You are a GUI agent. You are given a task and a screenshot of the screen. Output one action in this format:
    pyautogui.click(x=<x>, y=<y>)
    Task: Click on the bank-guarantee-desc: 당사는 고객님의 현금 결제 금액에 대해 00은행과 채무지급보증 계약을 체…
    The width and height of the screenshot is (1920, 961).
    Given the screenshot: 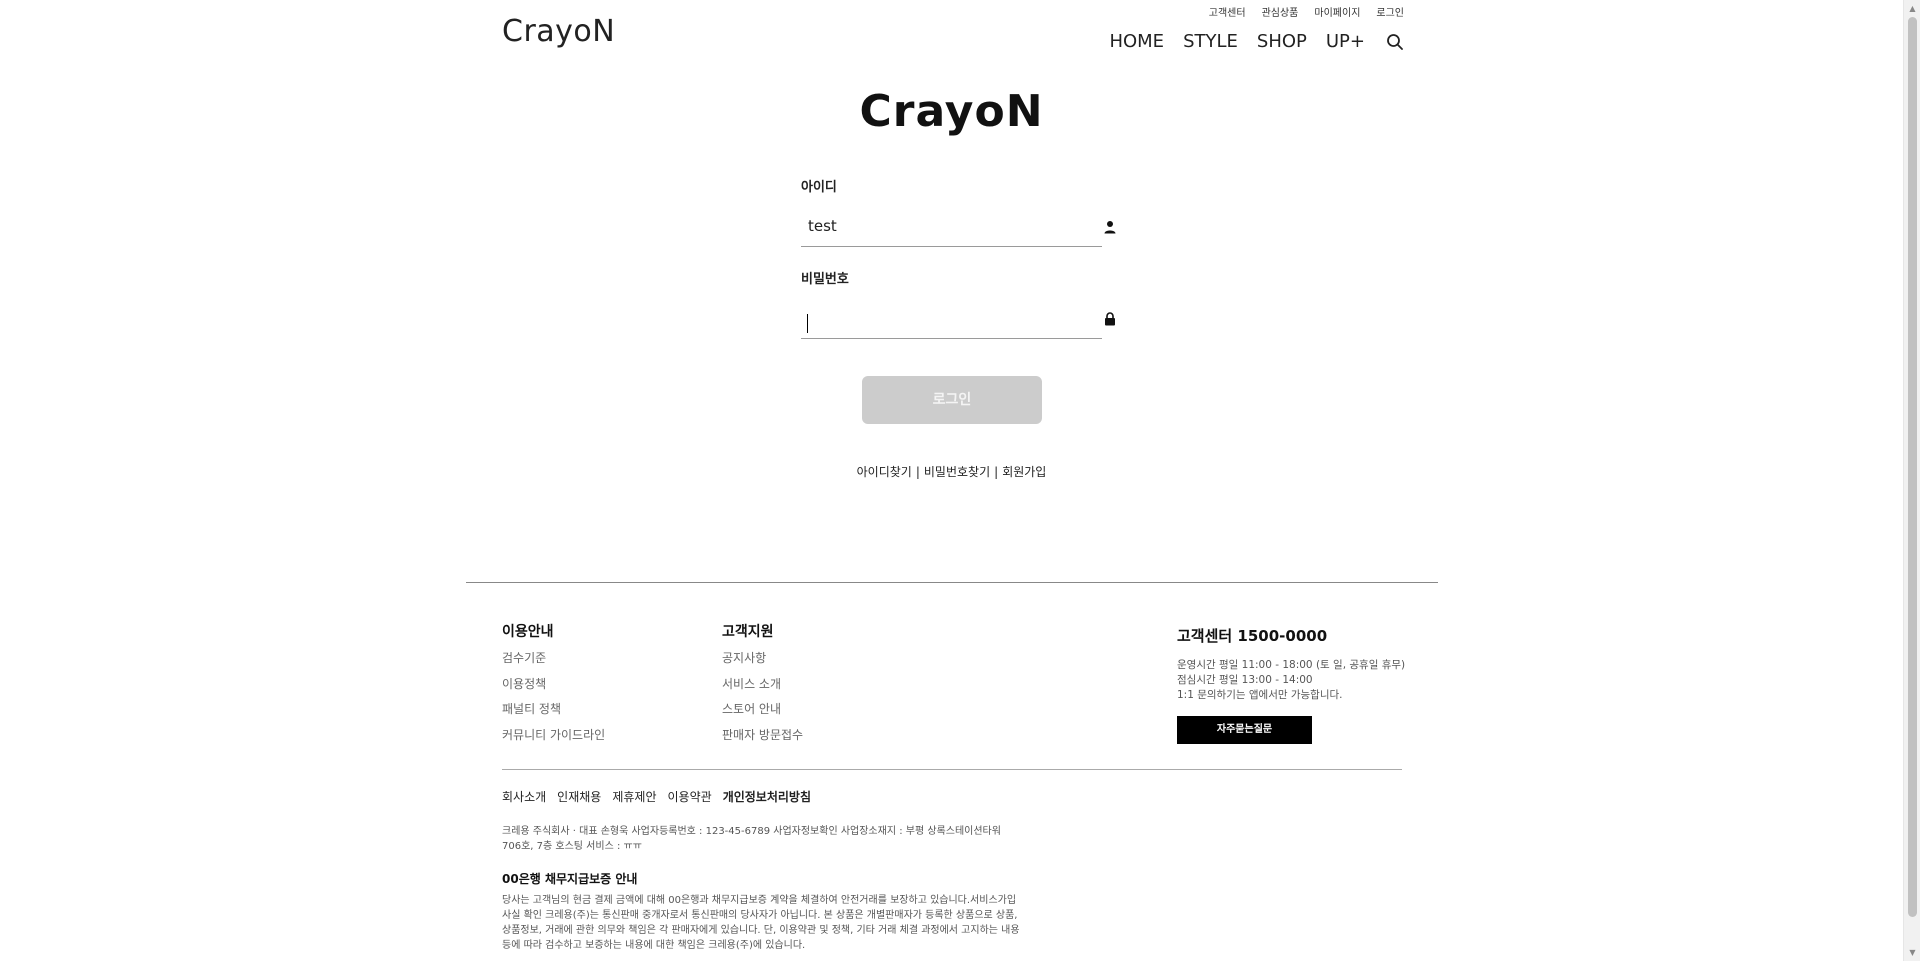 What is the action you would take?
    pyautogui.click(x=761, y=923)
    